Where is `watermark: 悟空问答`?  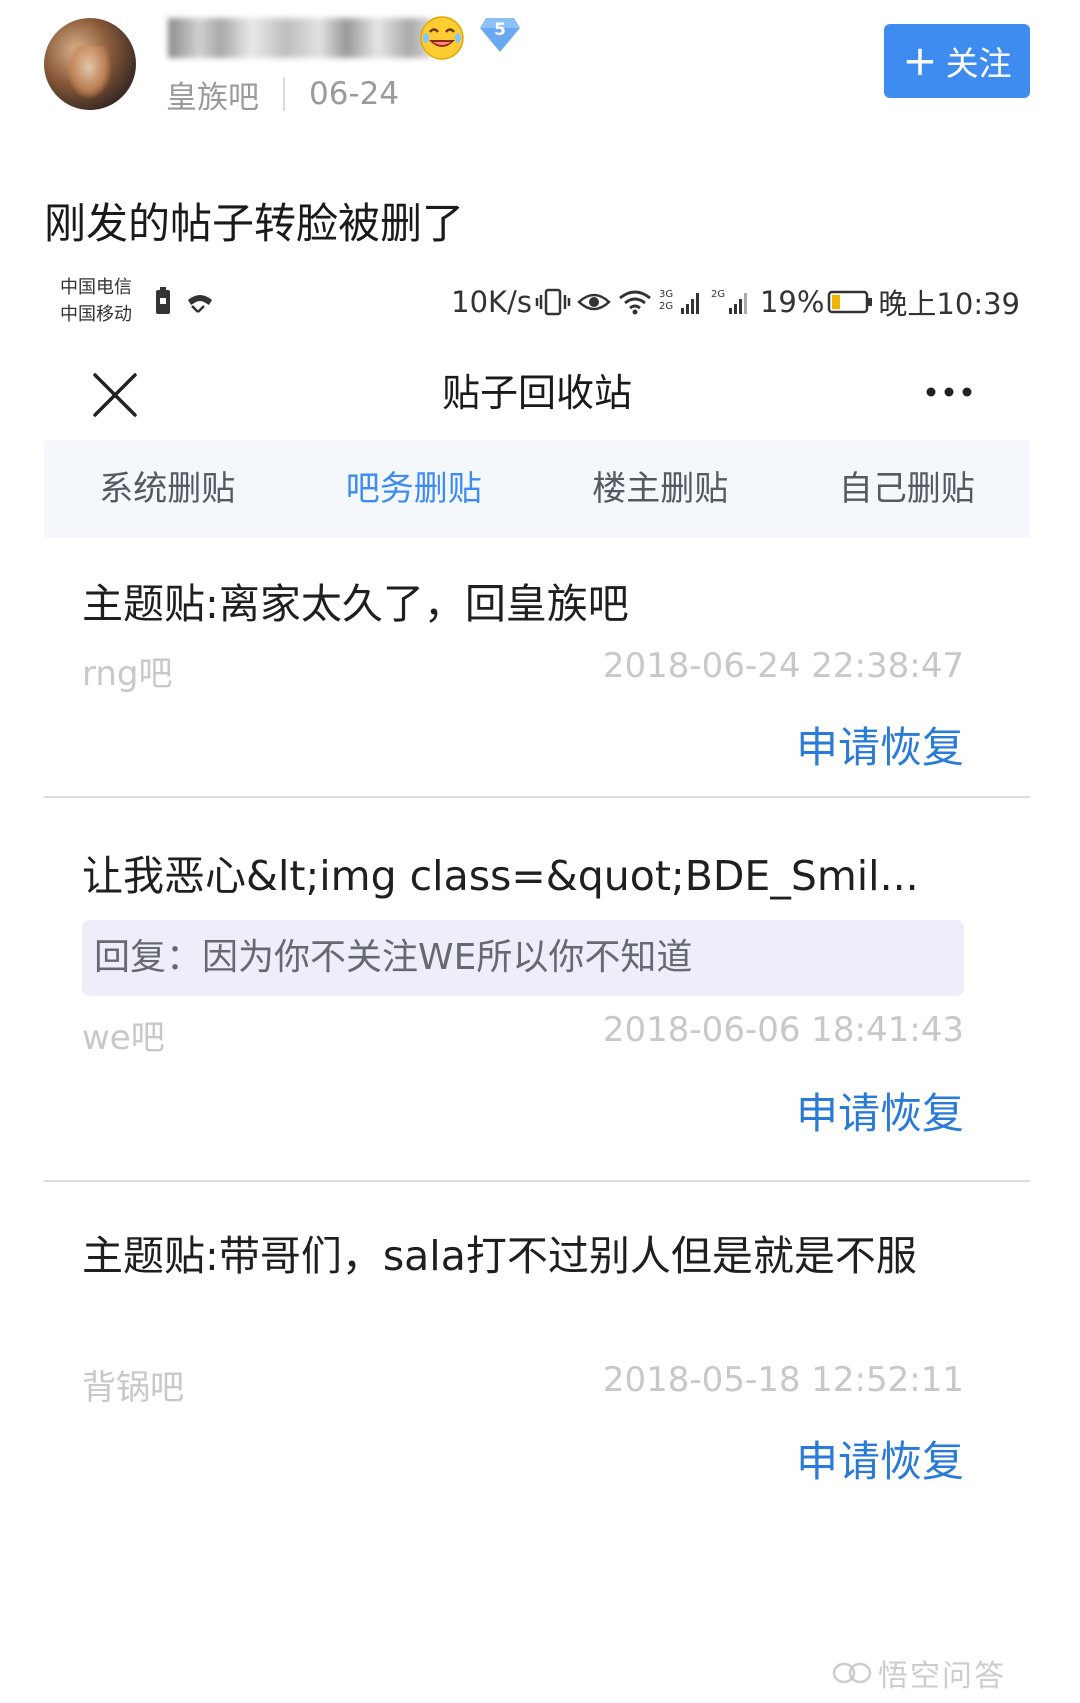
watermark: 悟空问答 is located at coordinates (919, 1673).